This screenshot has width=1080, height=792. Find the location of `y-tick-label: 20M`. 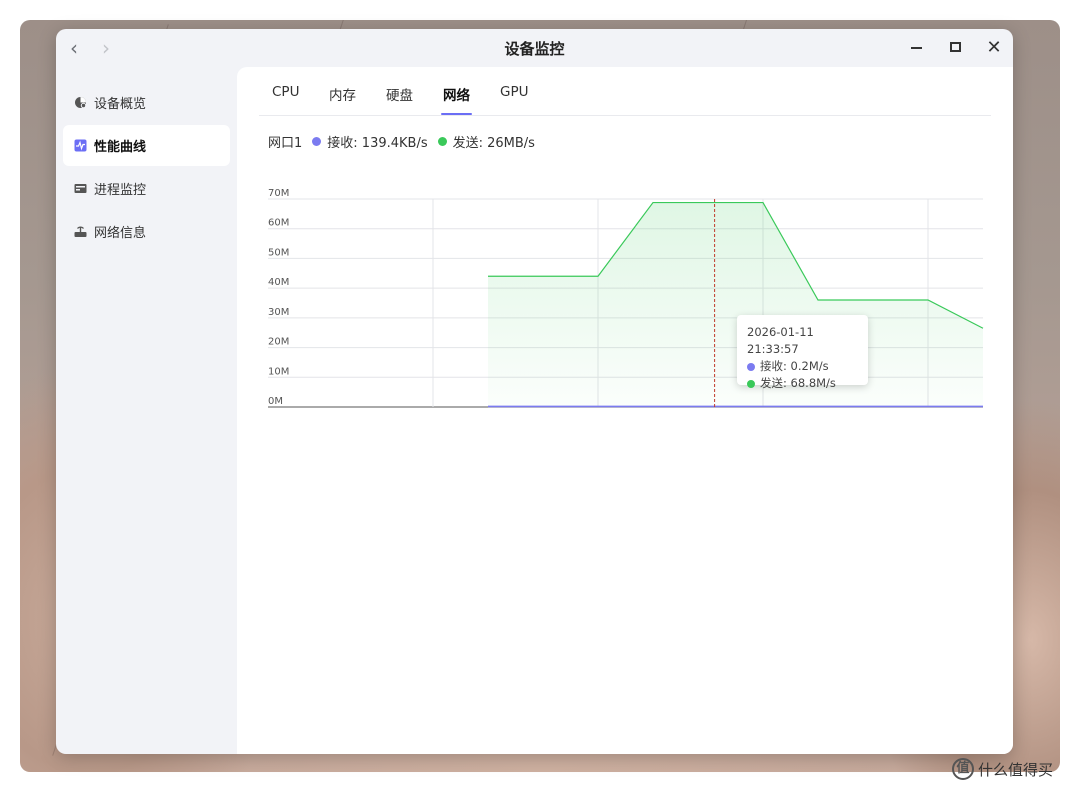

y-tick-label: 20M is located at coordinates (278, 342).